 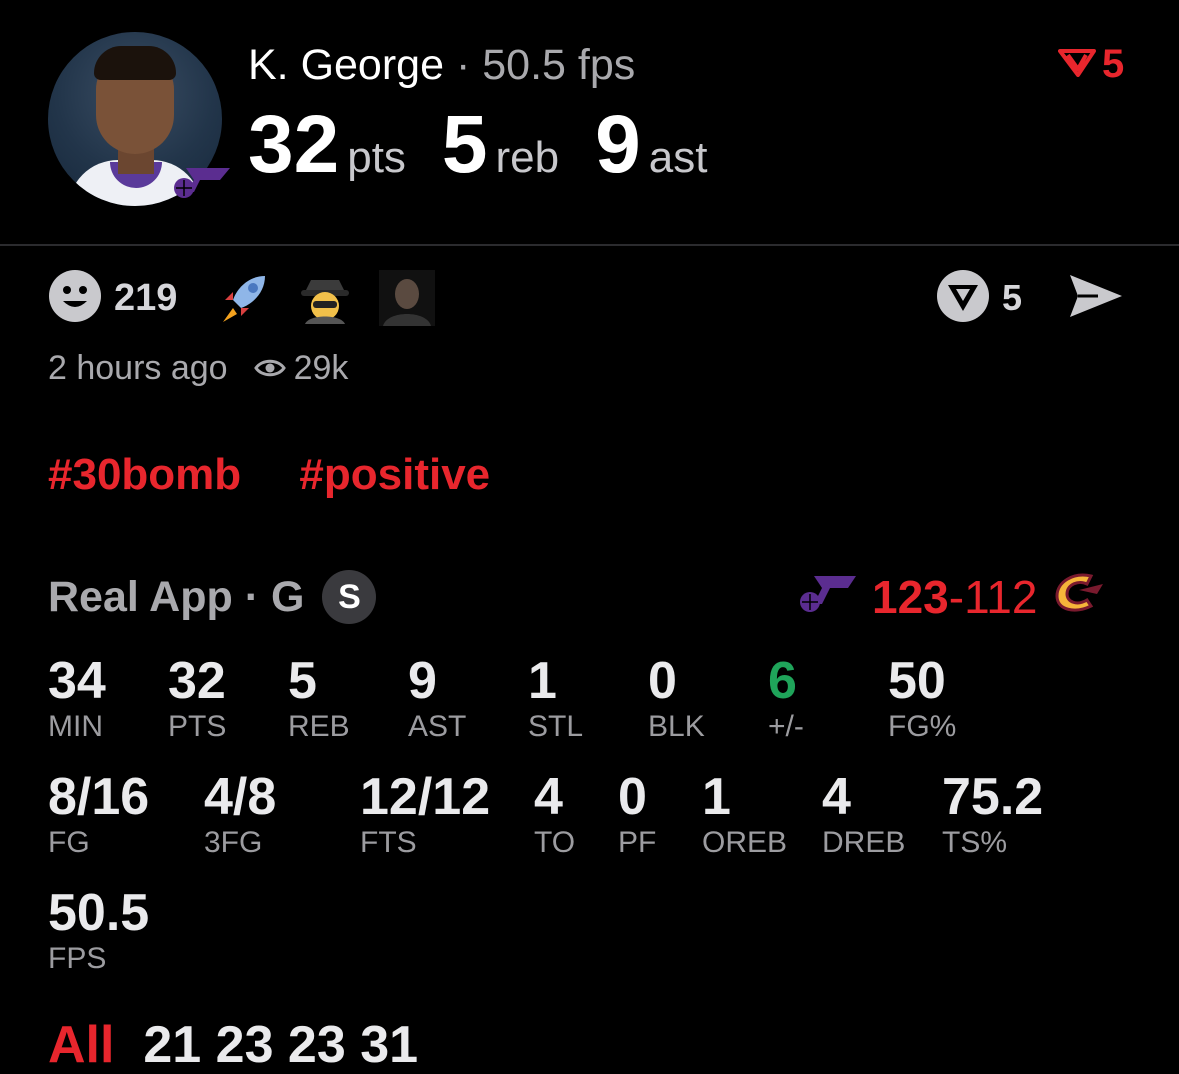 I want to click on stat-pf: 0 PF, so click(x=637, y=814).